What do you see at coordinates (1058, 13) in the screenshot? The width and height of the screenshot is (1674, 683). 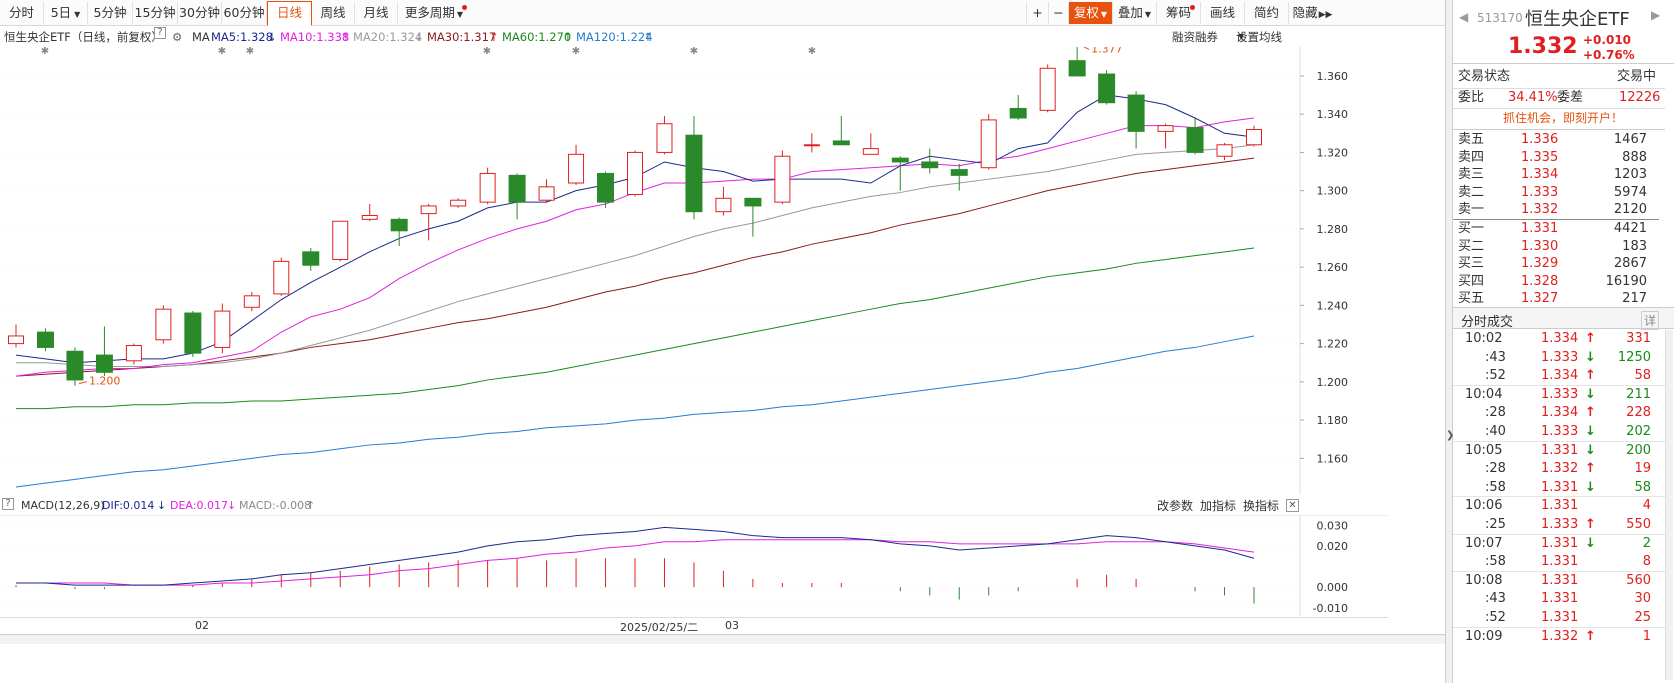 I see `zoom-out-button: −` at bounding box center [1058, 13].